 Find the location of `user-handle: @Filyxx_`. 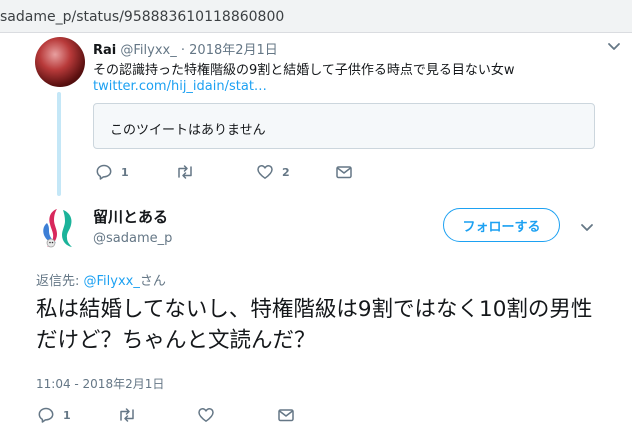

user-handle: @Filyxx_ is located at coordinates (148, 50).